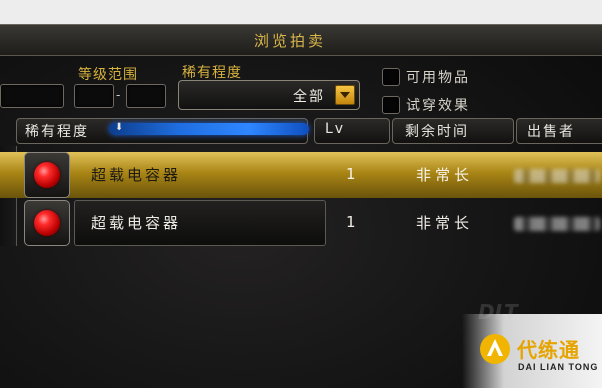  Describe the element at coordinates (345, 95) in the screenshot. I see `dropdown-arrow-icon` at that location.